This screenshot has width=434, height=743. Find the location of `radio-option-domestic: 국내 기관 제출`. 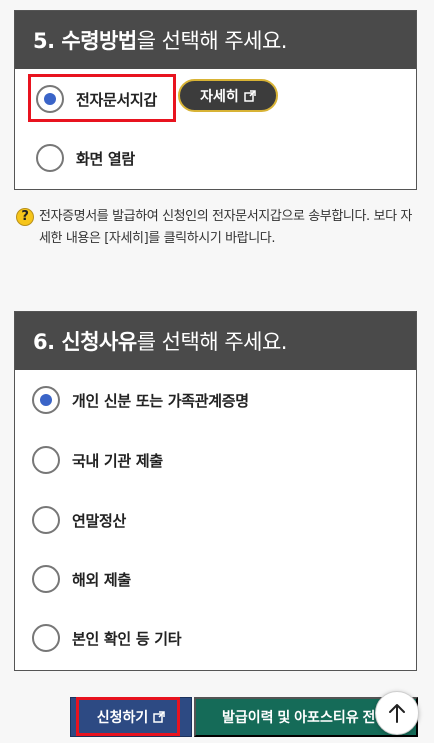

radio-option-domestic: 국내 기관 제출 is located at coordinates (97, 460).